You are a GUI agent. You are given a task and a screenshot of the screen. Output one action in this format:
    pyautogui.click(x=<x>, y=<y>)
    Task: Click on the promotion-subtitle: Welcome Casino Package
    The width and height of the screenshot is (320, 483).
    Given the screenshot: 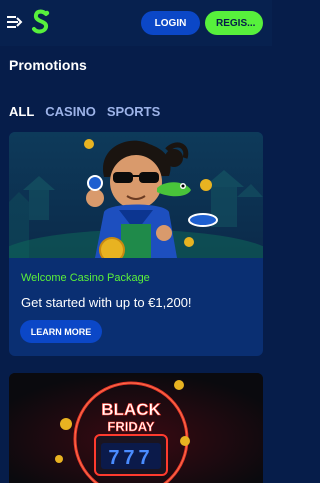 What is the action you would take?
    pyautogui.click(x=85, y=278)
    